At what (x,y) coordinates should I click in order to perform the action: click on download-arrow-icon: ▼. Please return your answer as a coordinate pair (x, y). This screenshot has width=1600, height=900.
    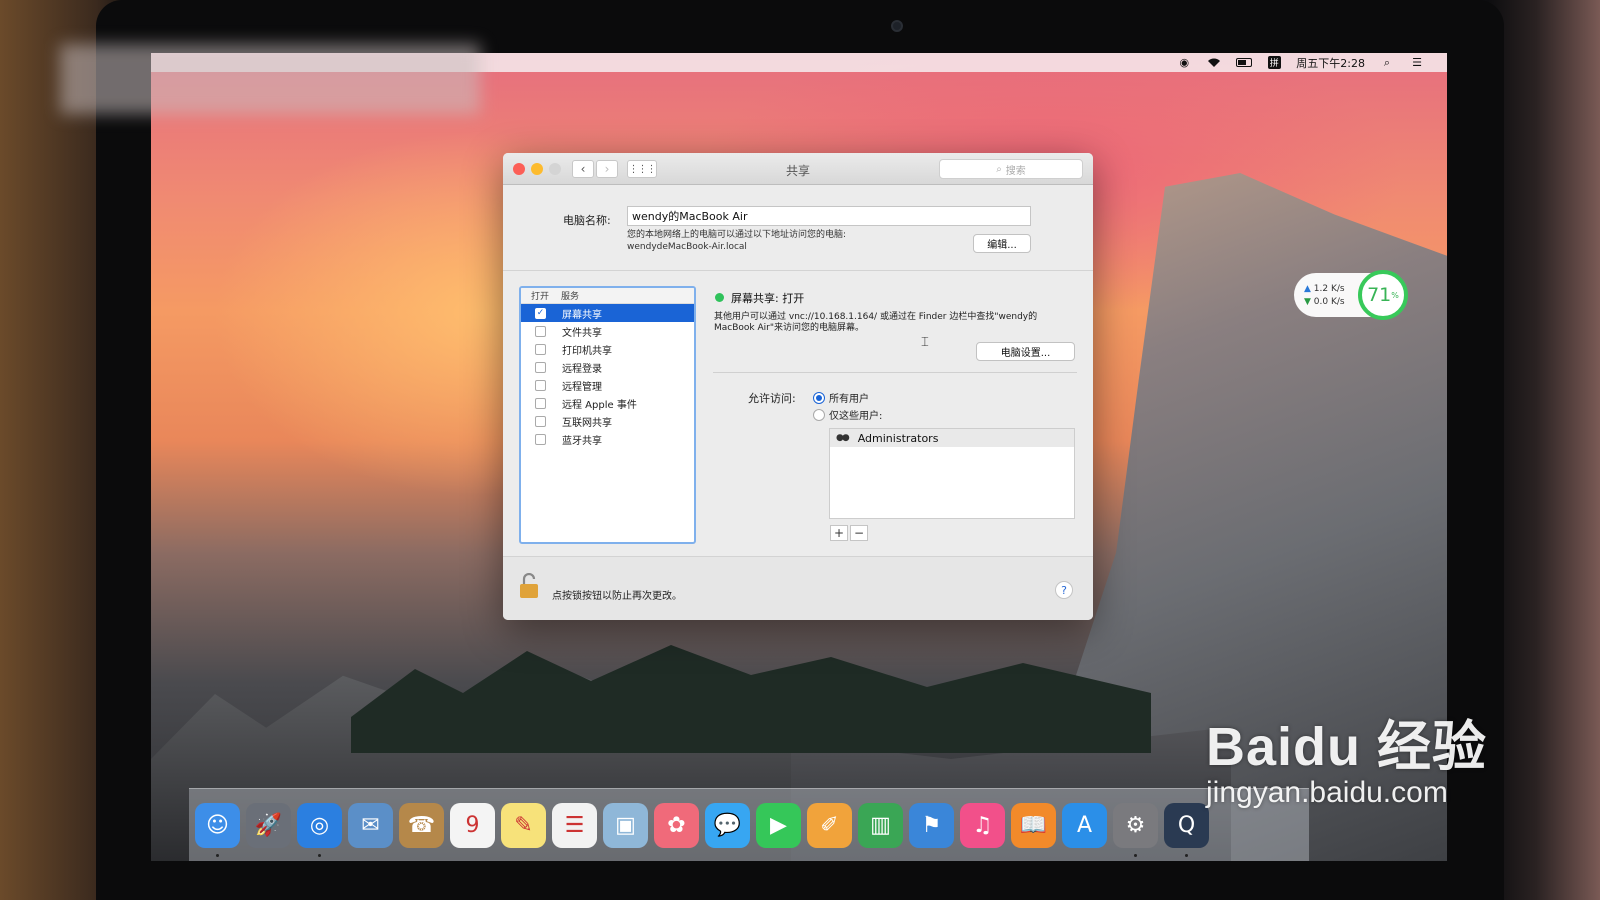
    Looking at the image, I should click on (1307, 301).